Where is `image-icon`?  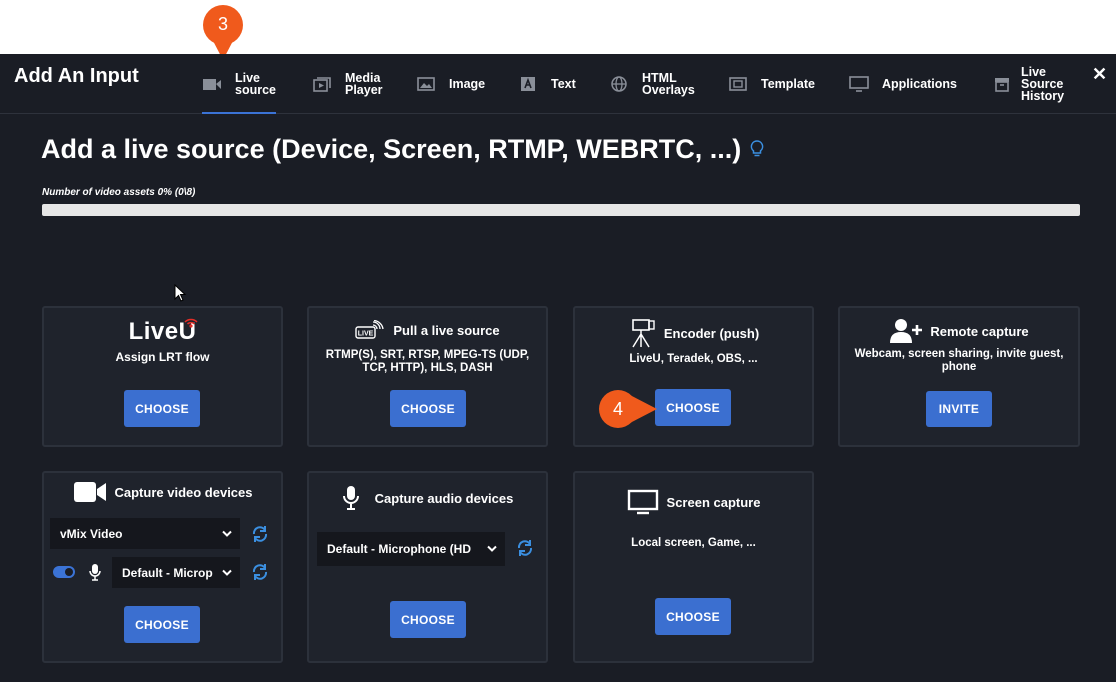 image-icon is located at coordinates (426, 84).